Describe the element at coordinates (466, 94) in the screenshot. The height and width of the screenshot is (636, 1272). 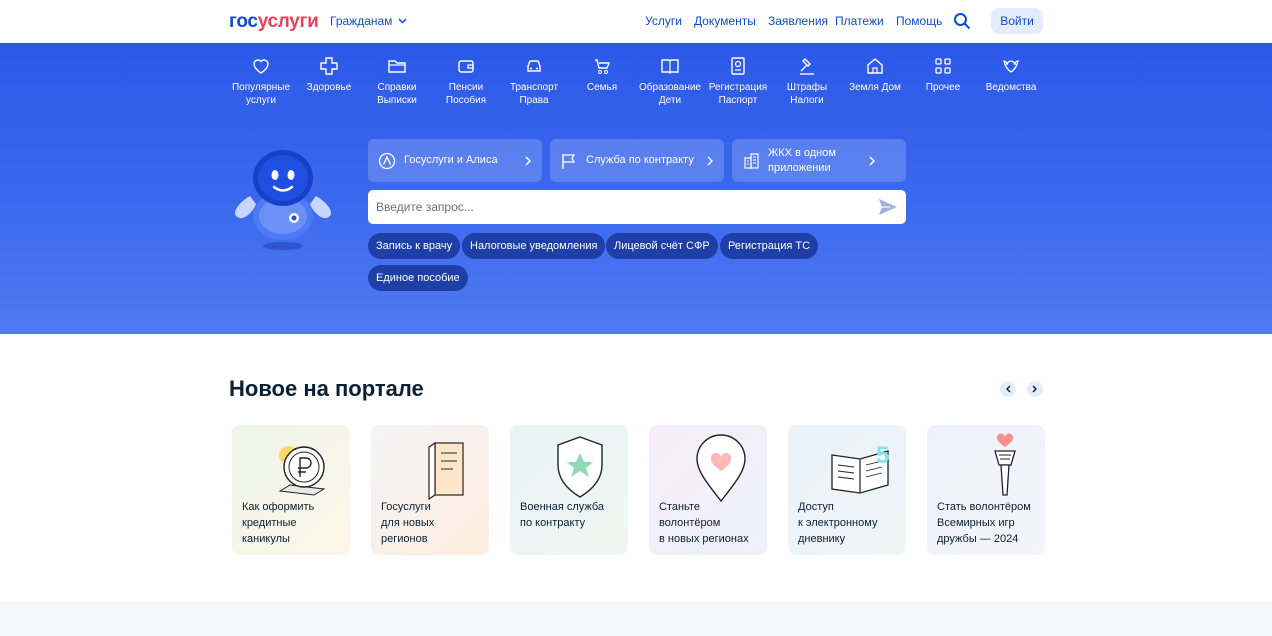
I see `category-label: Пенсии Пособия` at that location.